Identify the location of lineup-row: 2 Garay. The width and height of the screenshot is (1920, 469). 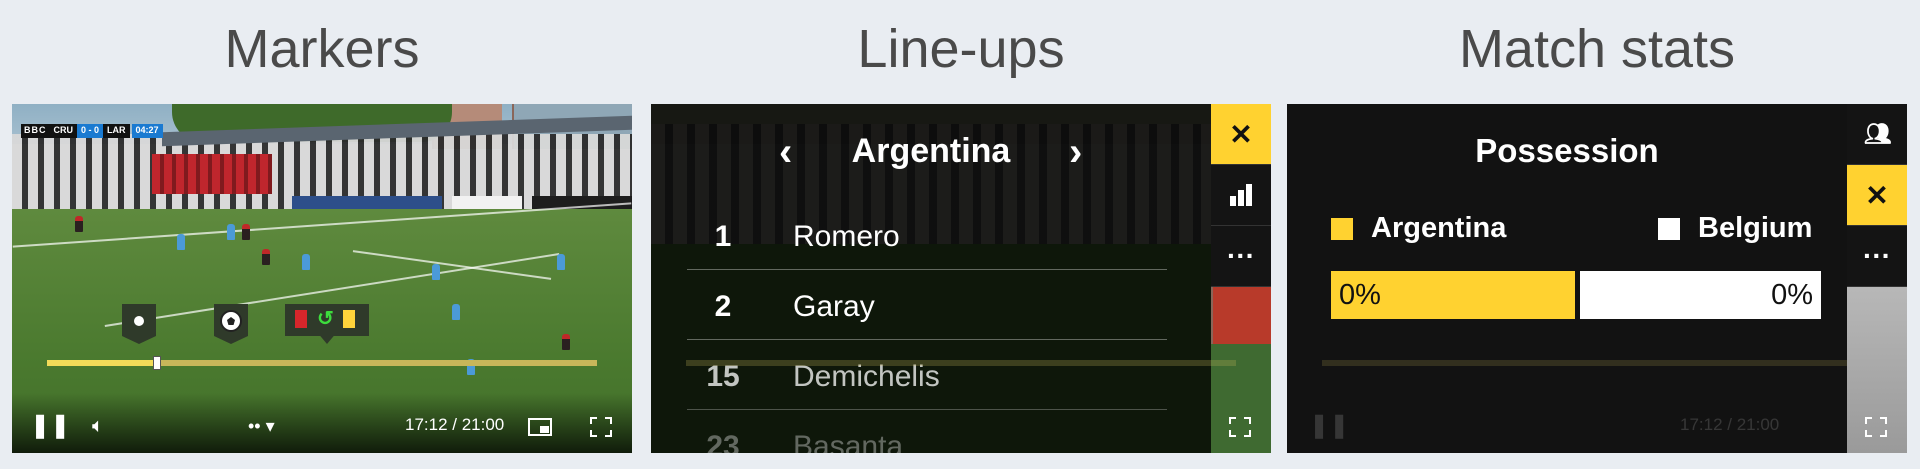
(927, 306).